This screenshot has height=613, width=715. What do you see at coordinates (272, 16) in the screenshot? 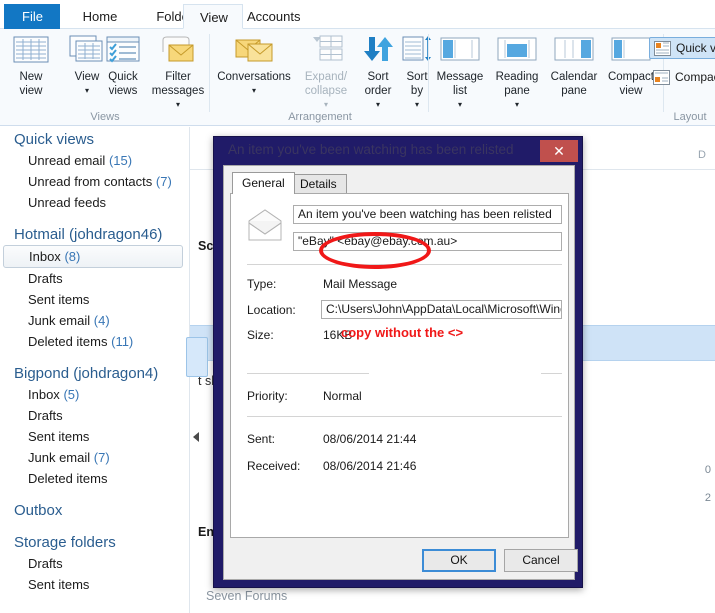
I see `tab-accounts: Accounts` at bounding box center [272, 16].